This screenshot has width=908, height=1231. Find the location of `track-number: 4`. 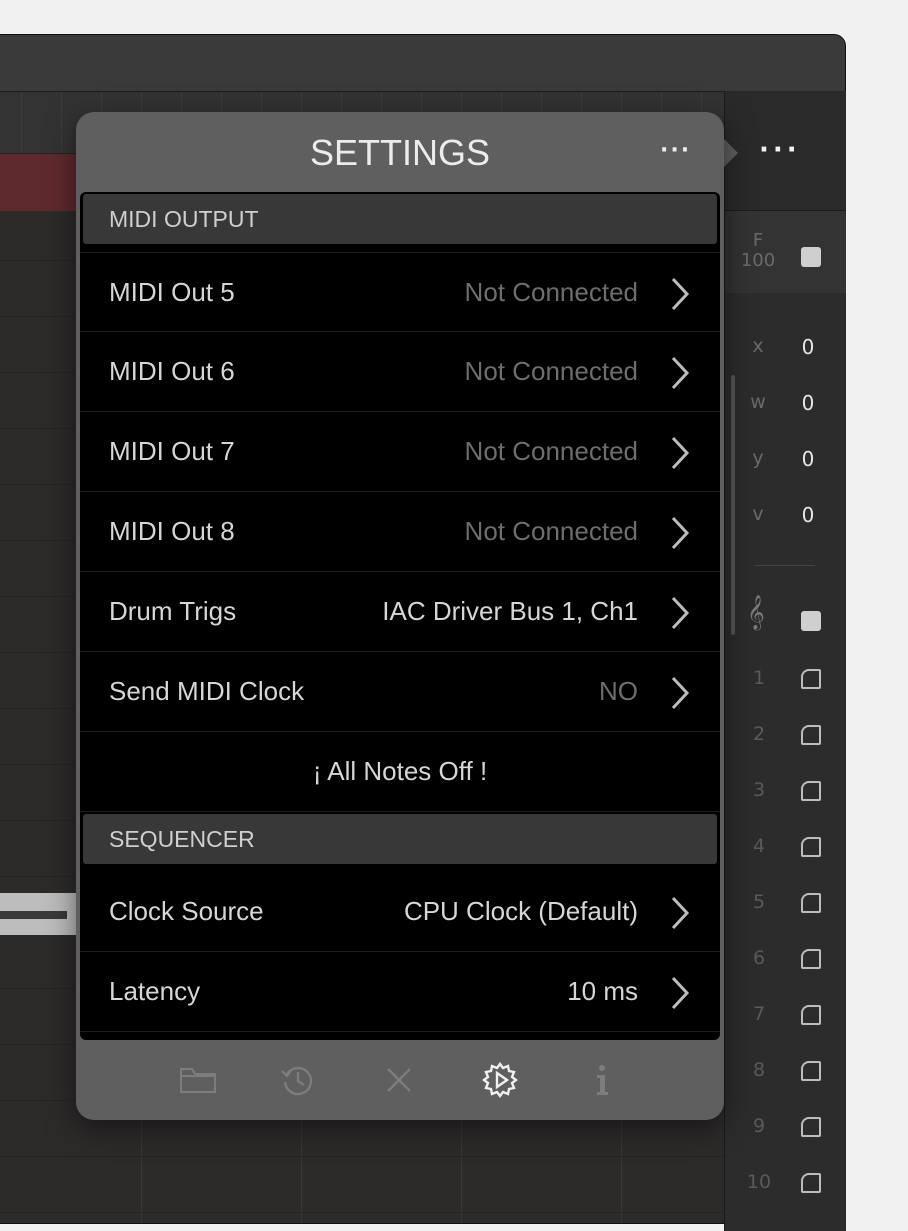

track-number: 4 is located at coordinates (759, 846).